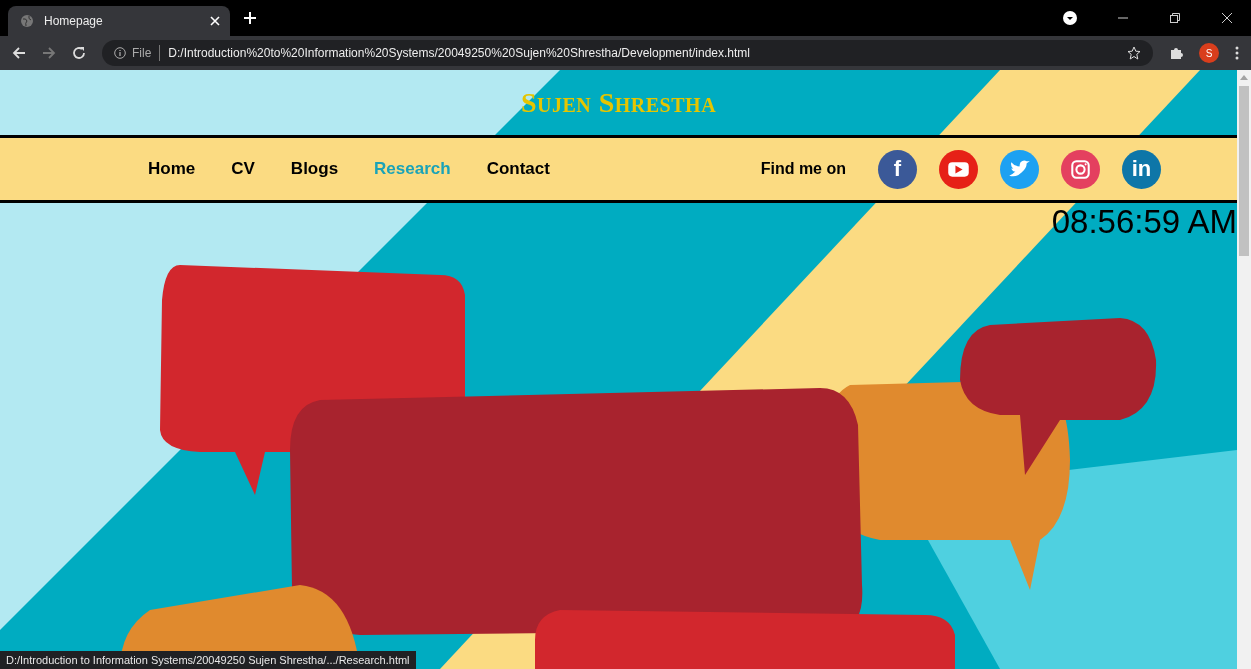 The image size is (1251, 669). Describe the element at coordinates (1080, 169) in the screenshot. I see `camera-icon` at that location.